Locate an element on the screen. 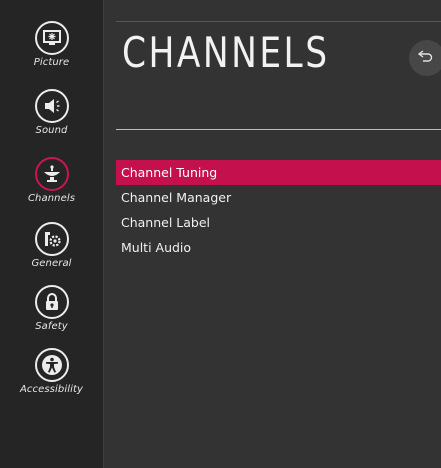 The width and height of the screenshot is (441, 468). sidebar-item-picture: Picture is located at coordinates (51, 44).